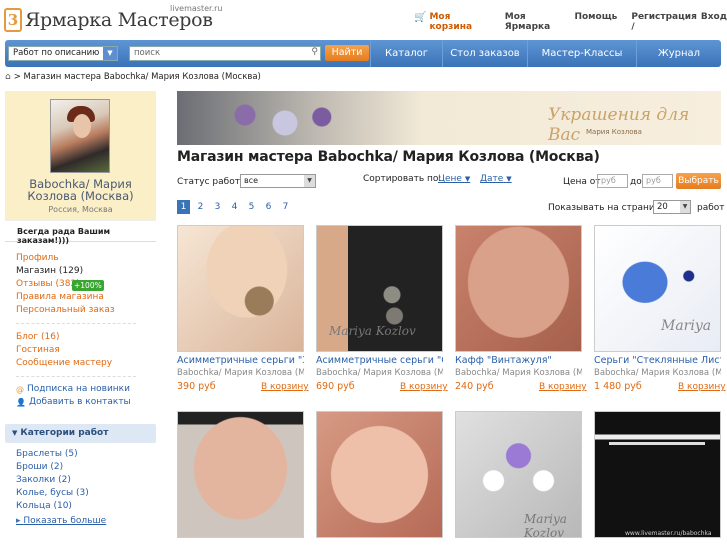 The height and width of the screenshot is (545, 727). Describe the element at coordinates (147, 53) in the screenshot. I see `search-placeholder: поиск` at that location.